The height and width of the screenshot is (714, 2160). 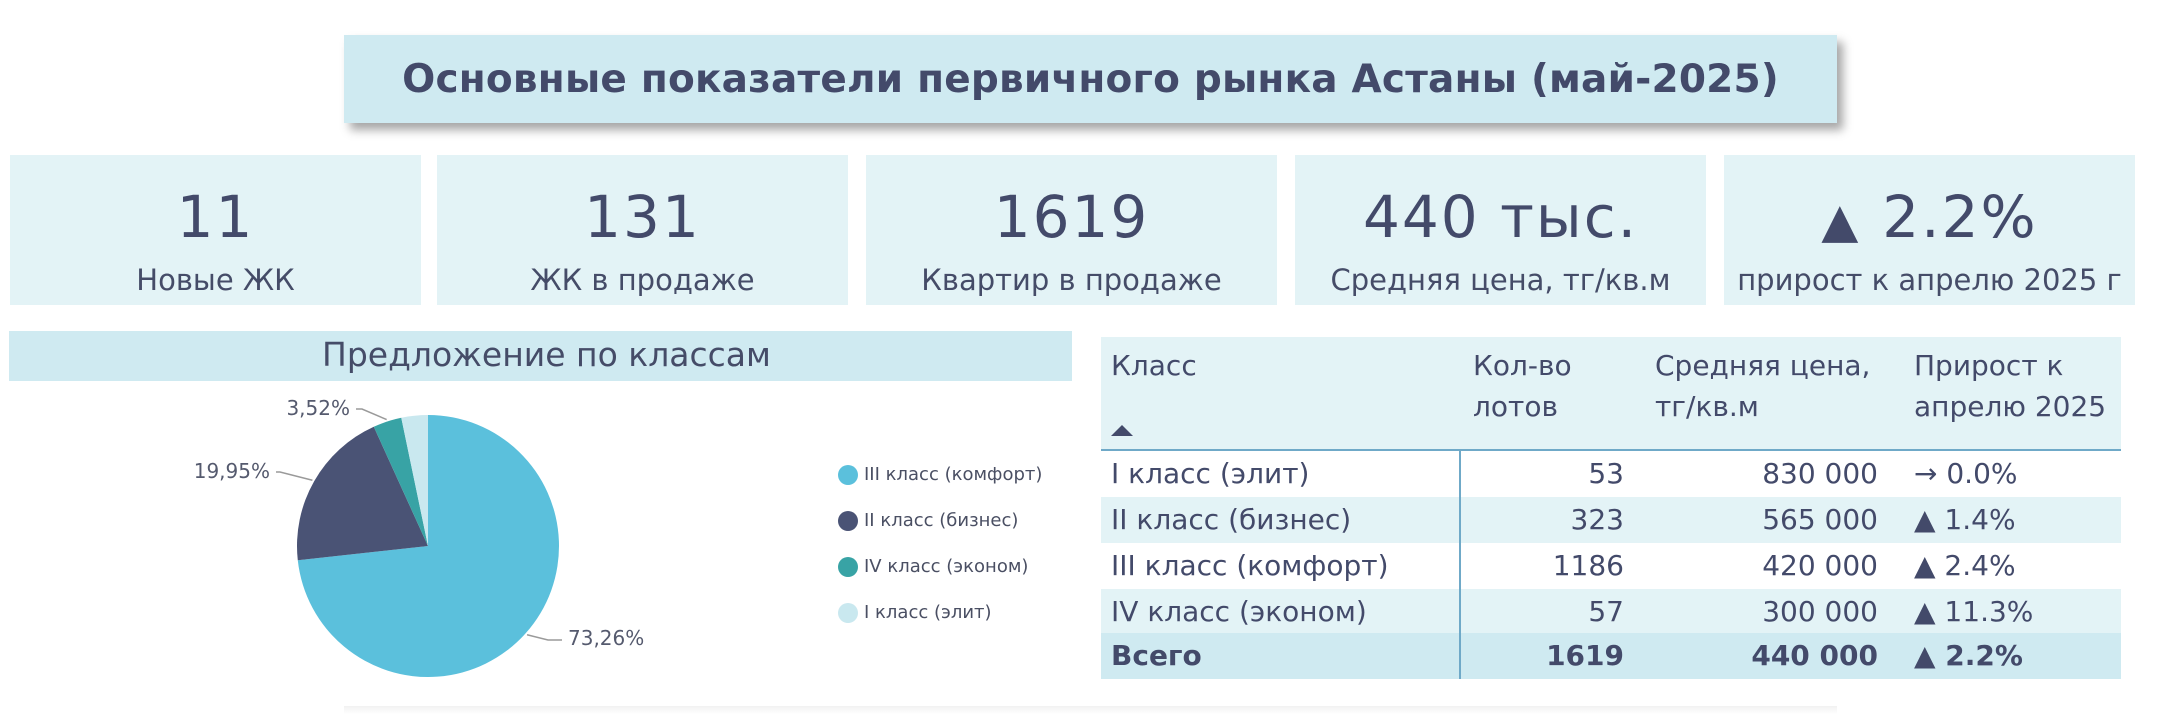 What do you see at coordinates (946, 566) in the screenshot?
I see `legend-label: IV класс (эконом)` at bounding box center [946, 566].